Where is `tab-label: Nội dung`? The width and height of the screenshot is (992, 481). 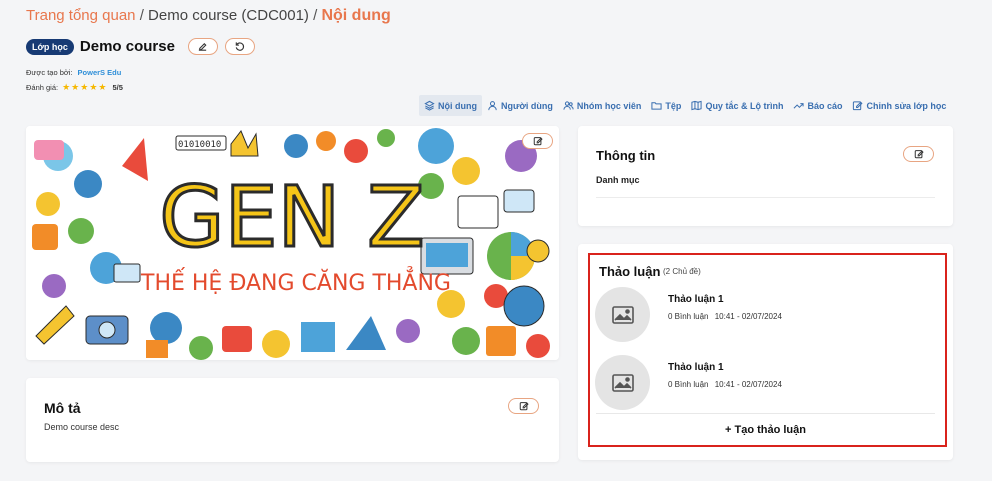
tab-label: Nội dung is located at coordinates (457, 105).